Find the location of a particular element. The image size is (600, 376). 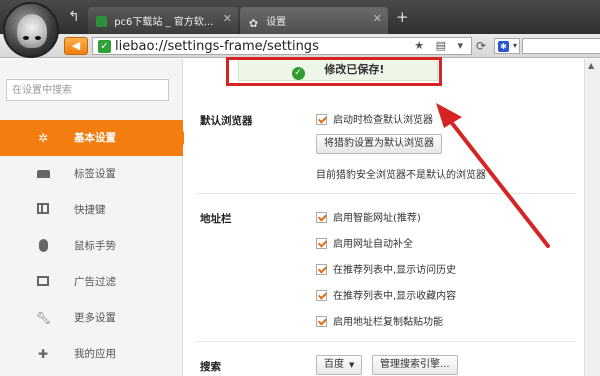

url-input: ✓ liebao://settings-frame/settings ★ ▤ ▾ is located at coordinates (282, 46).